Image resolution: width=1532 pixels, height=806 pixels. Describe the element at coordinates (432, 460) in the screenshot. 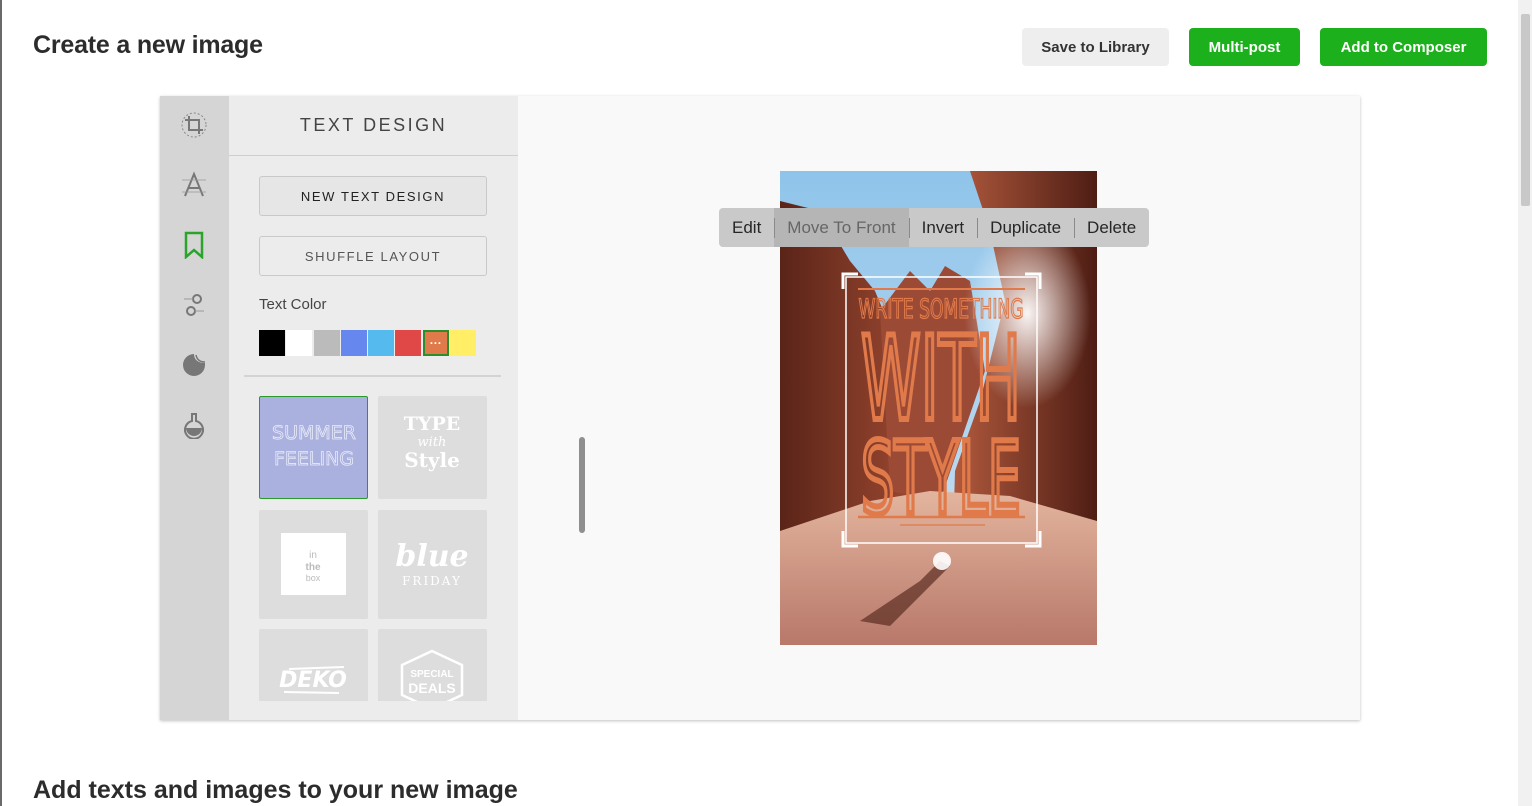

I see `template-text-style: Style` at that location.